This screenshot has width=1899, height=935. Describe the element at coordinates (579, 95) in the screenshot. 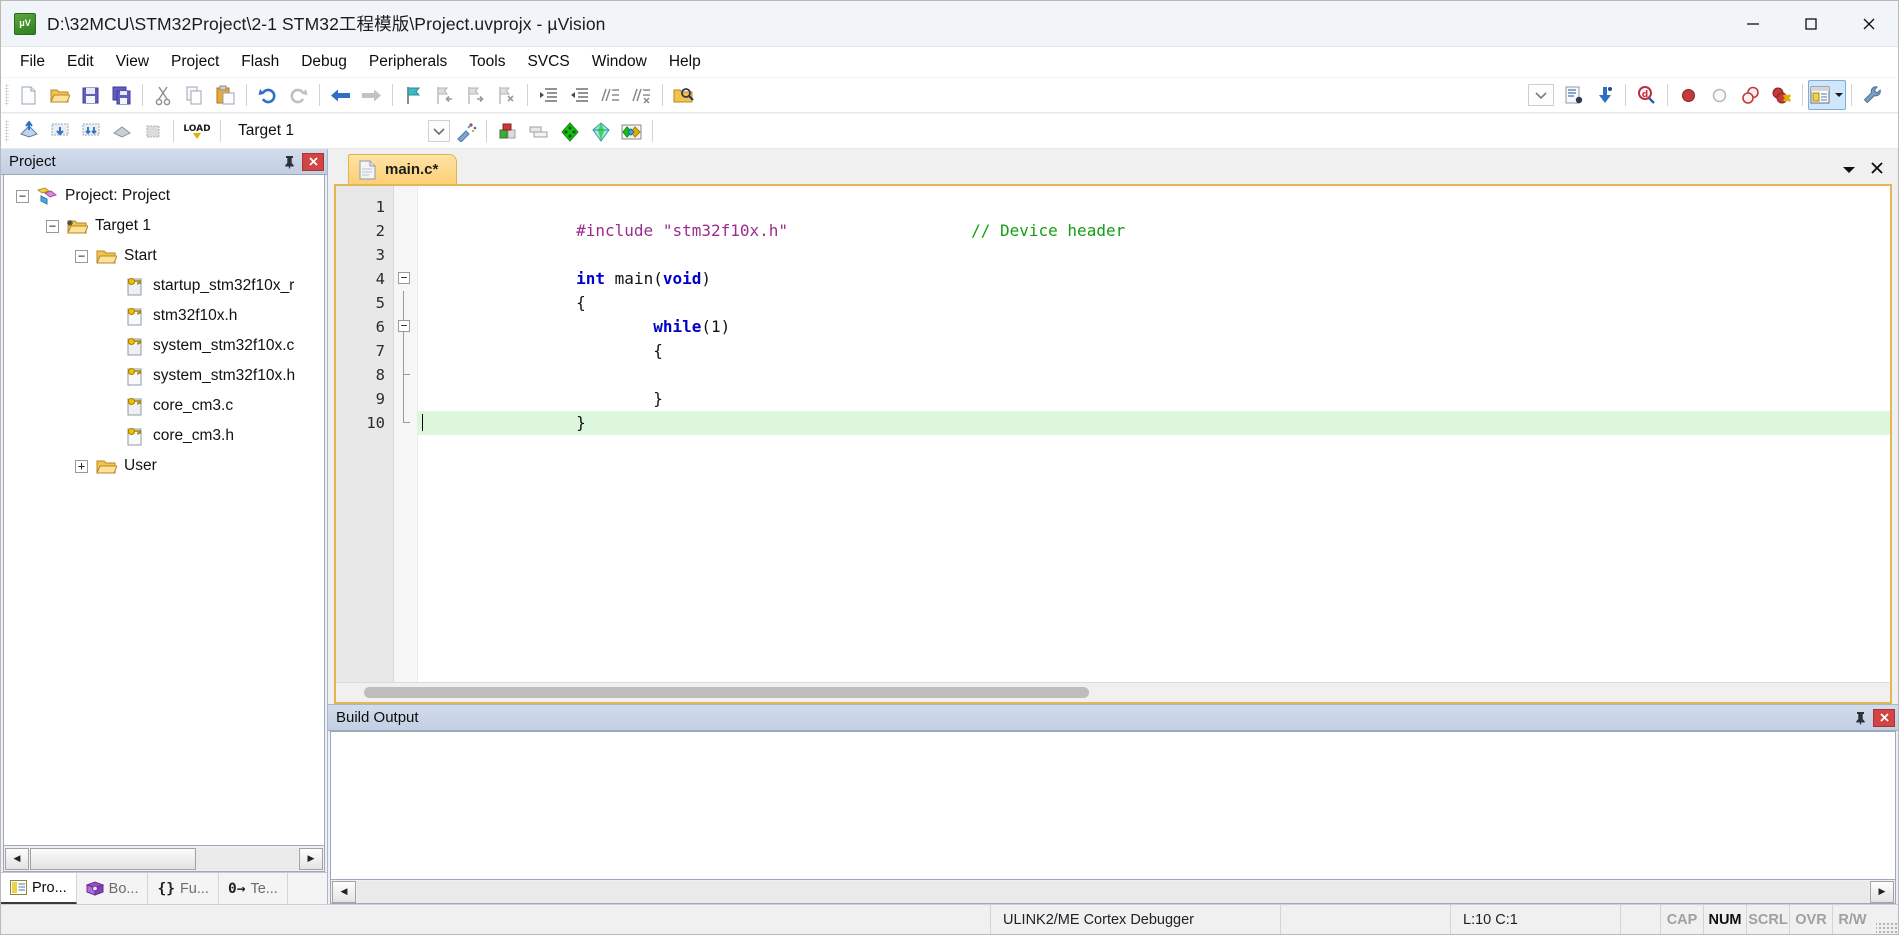

I see `outdent-icon` at that location.